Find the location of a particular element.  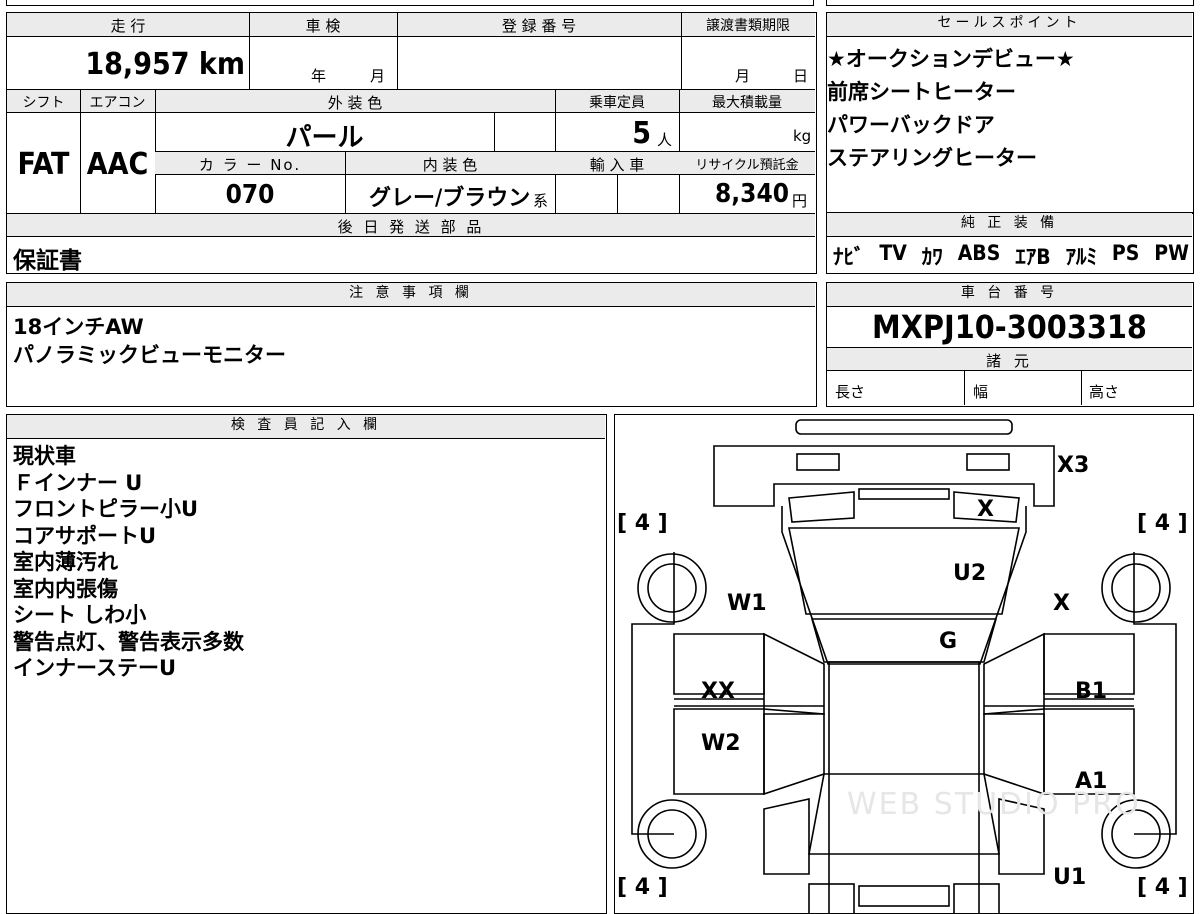

equip-leather: ｶﾜ is located at coordinates (932, 257).